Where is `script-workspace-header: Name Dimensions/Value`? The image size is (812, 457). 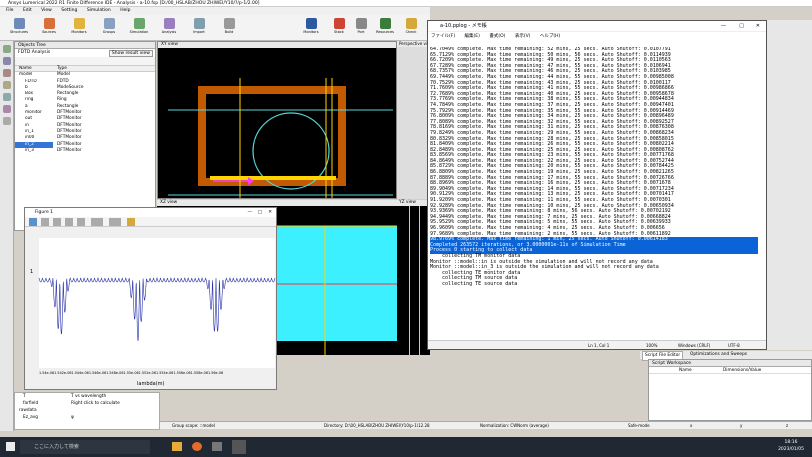 script-workspace-header: Name Dimensions/Value is located at coordinates (730, 370).